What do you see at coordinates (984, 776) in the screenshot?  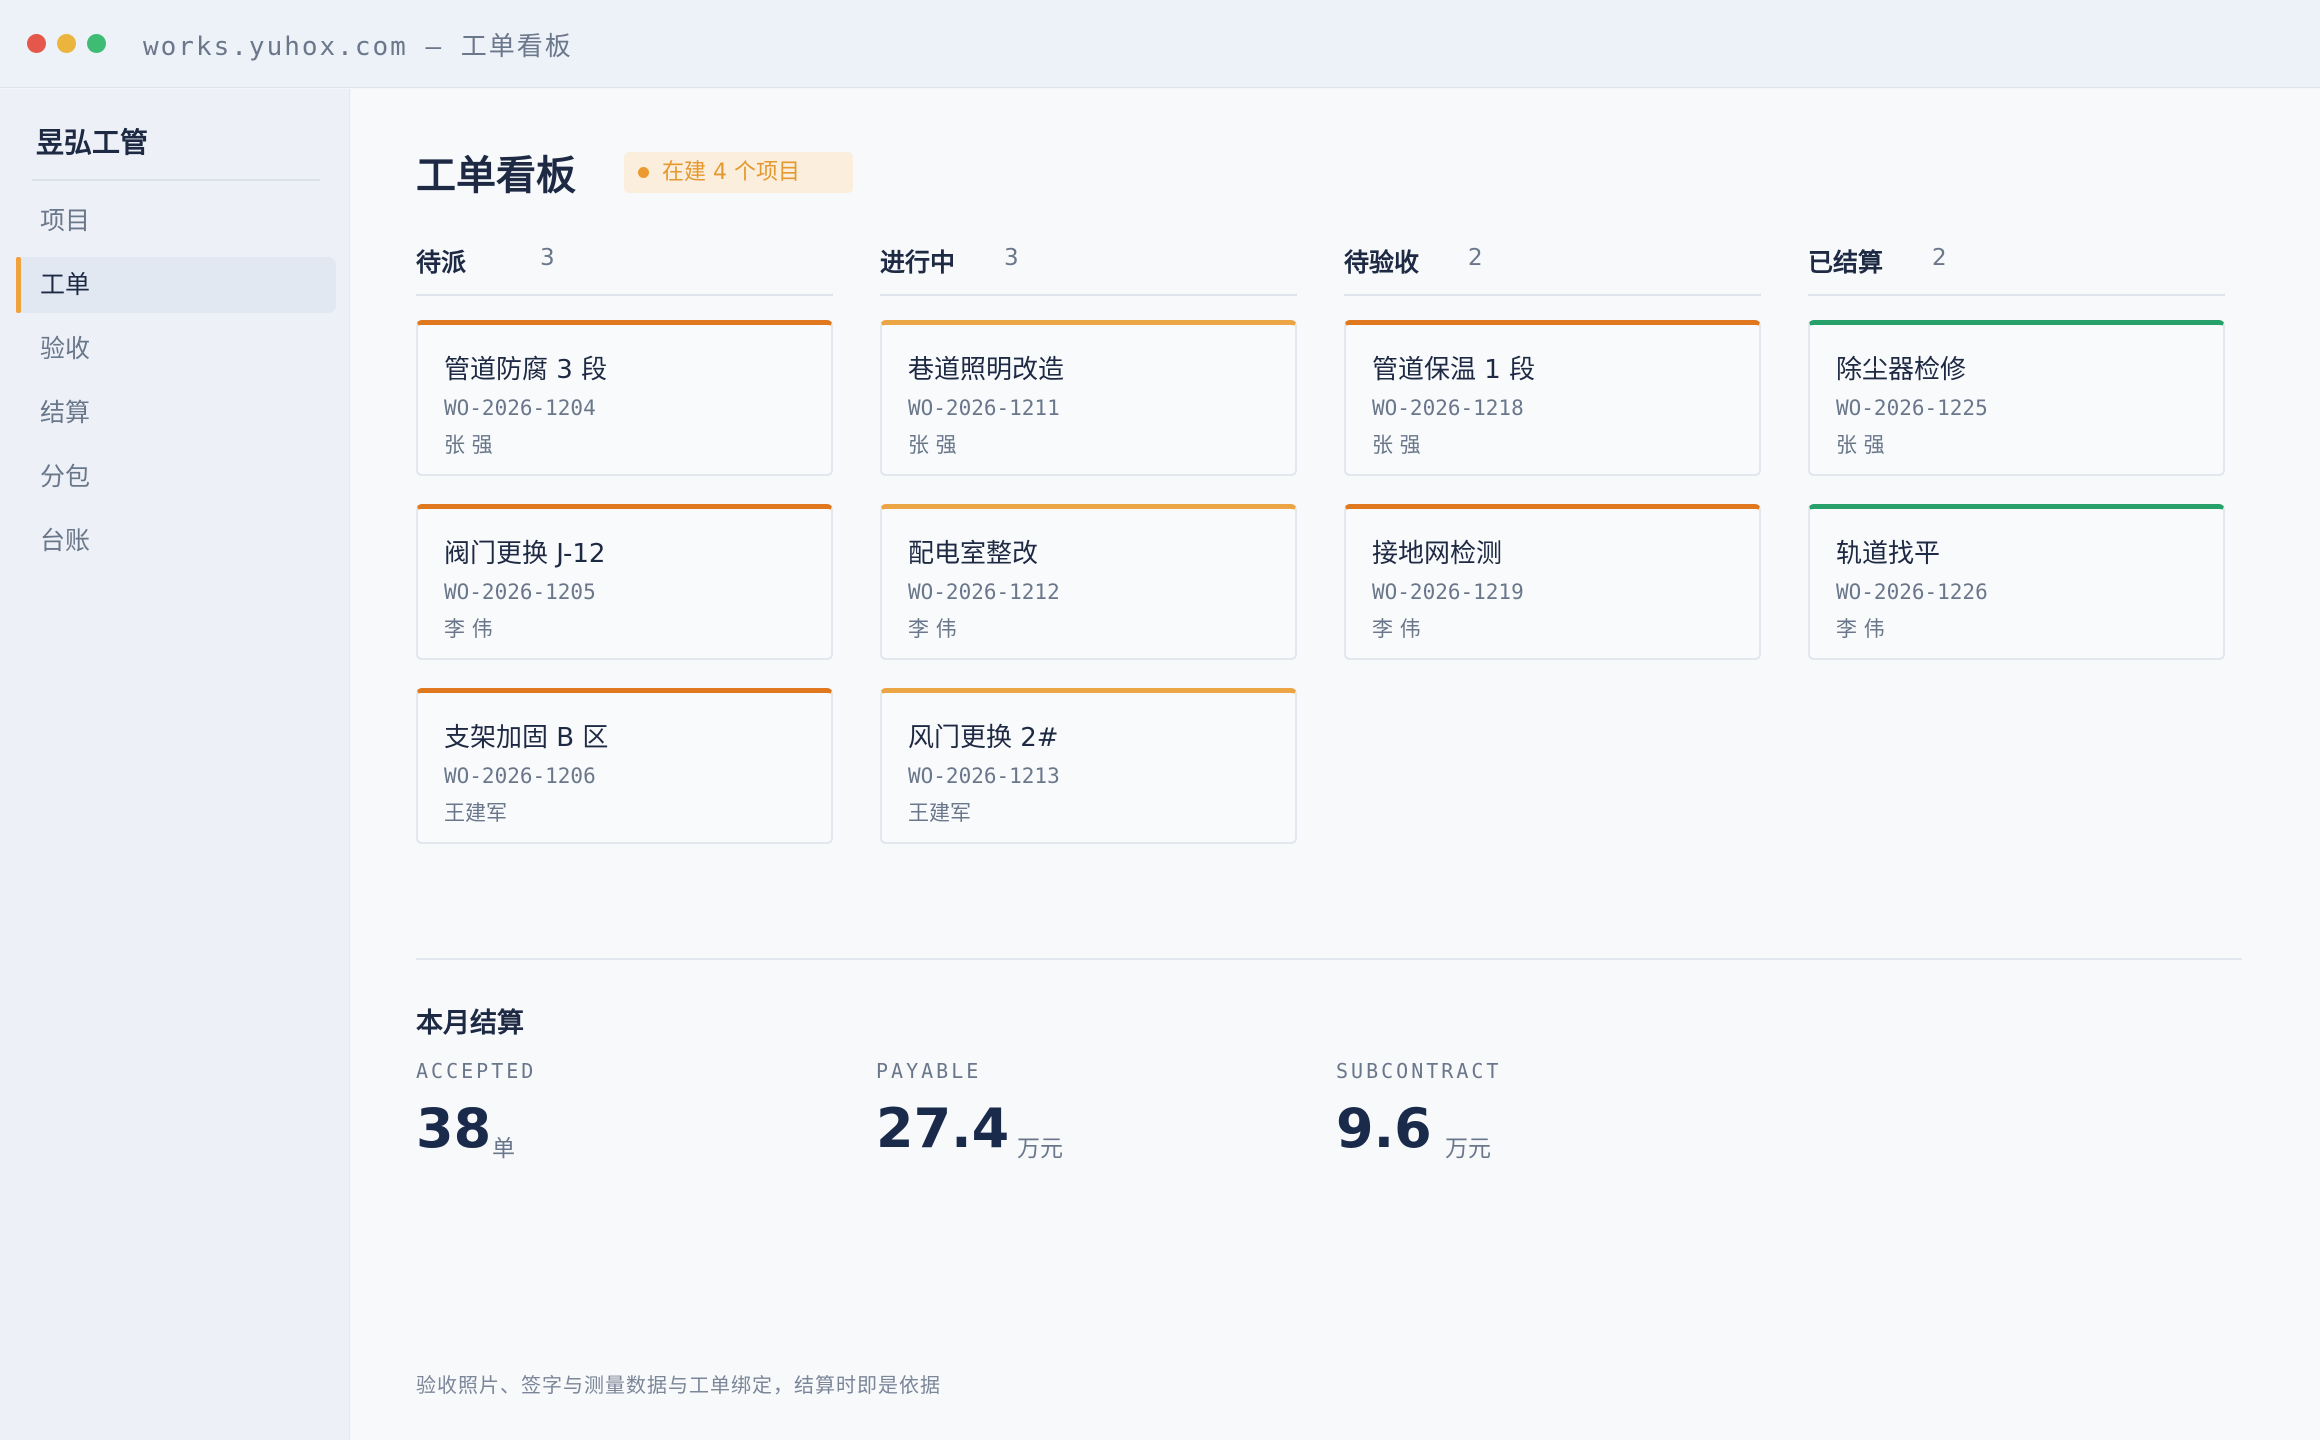 I see `card-code: WO-2026-1213` at bounding box center [984, 776].